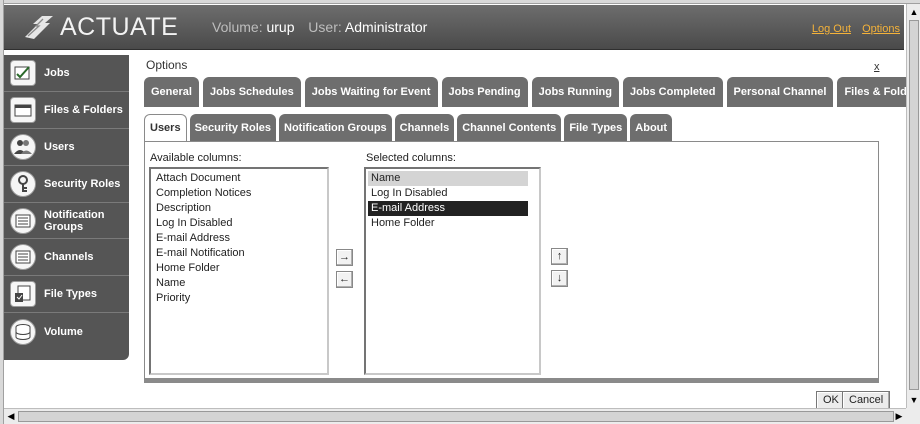 Image resolution: width=920 pixels, height=424 pixels. Describe the element at coordinates (913, 416) in the screenshot. I see `scrollbar-corner` at that location.